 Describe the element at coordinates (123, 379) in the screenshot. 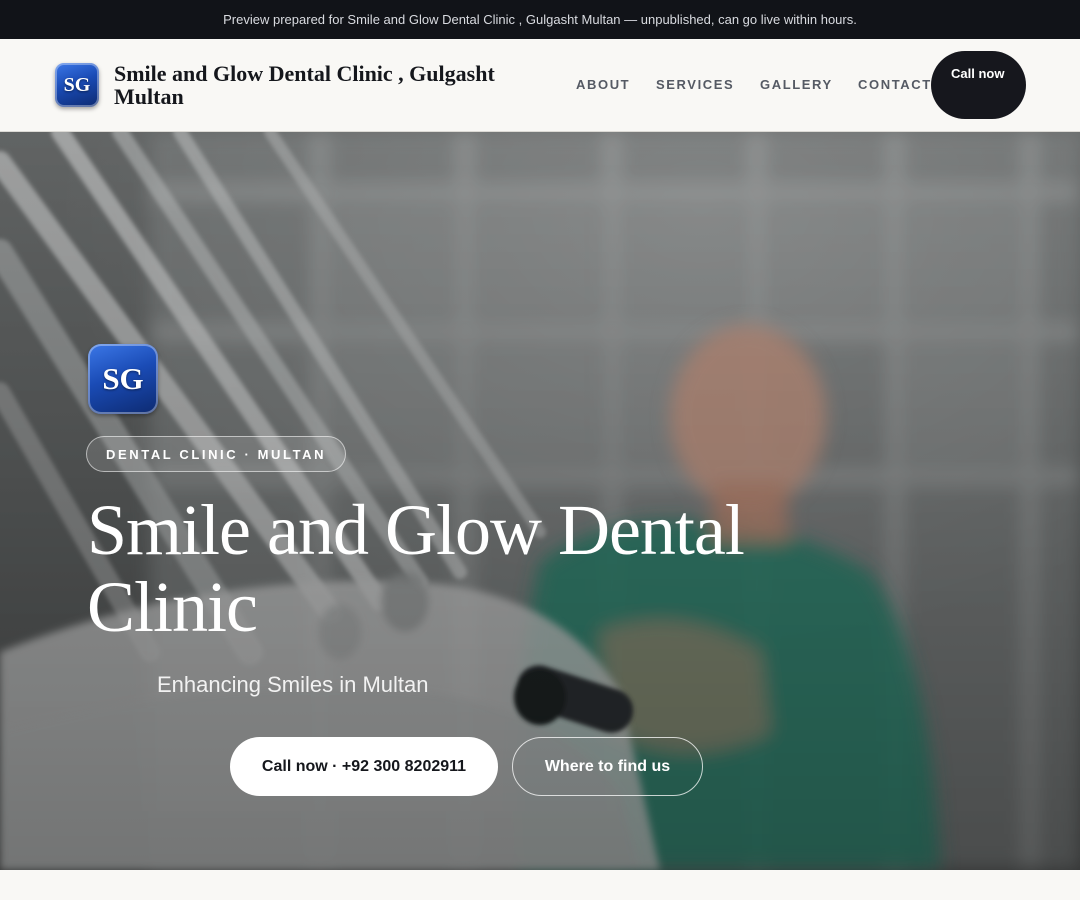

I see `hero-logo-icon: SG` at that location.